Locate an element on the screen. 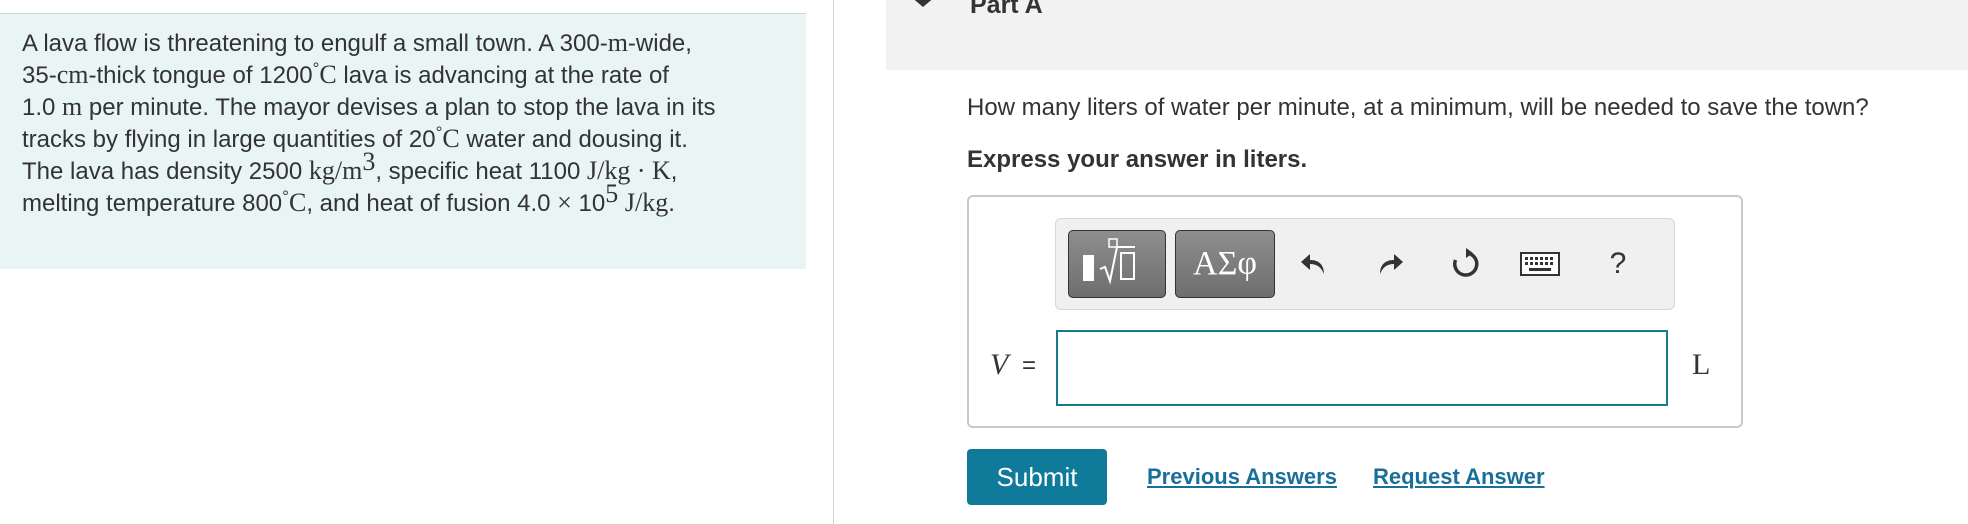  collapse-caret-icon is located at coordinates (923, 3).